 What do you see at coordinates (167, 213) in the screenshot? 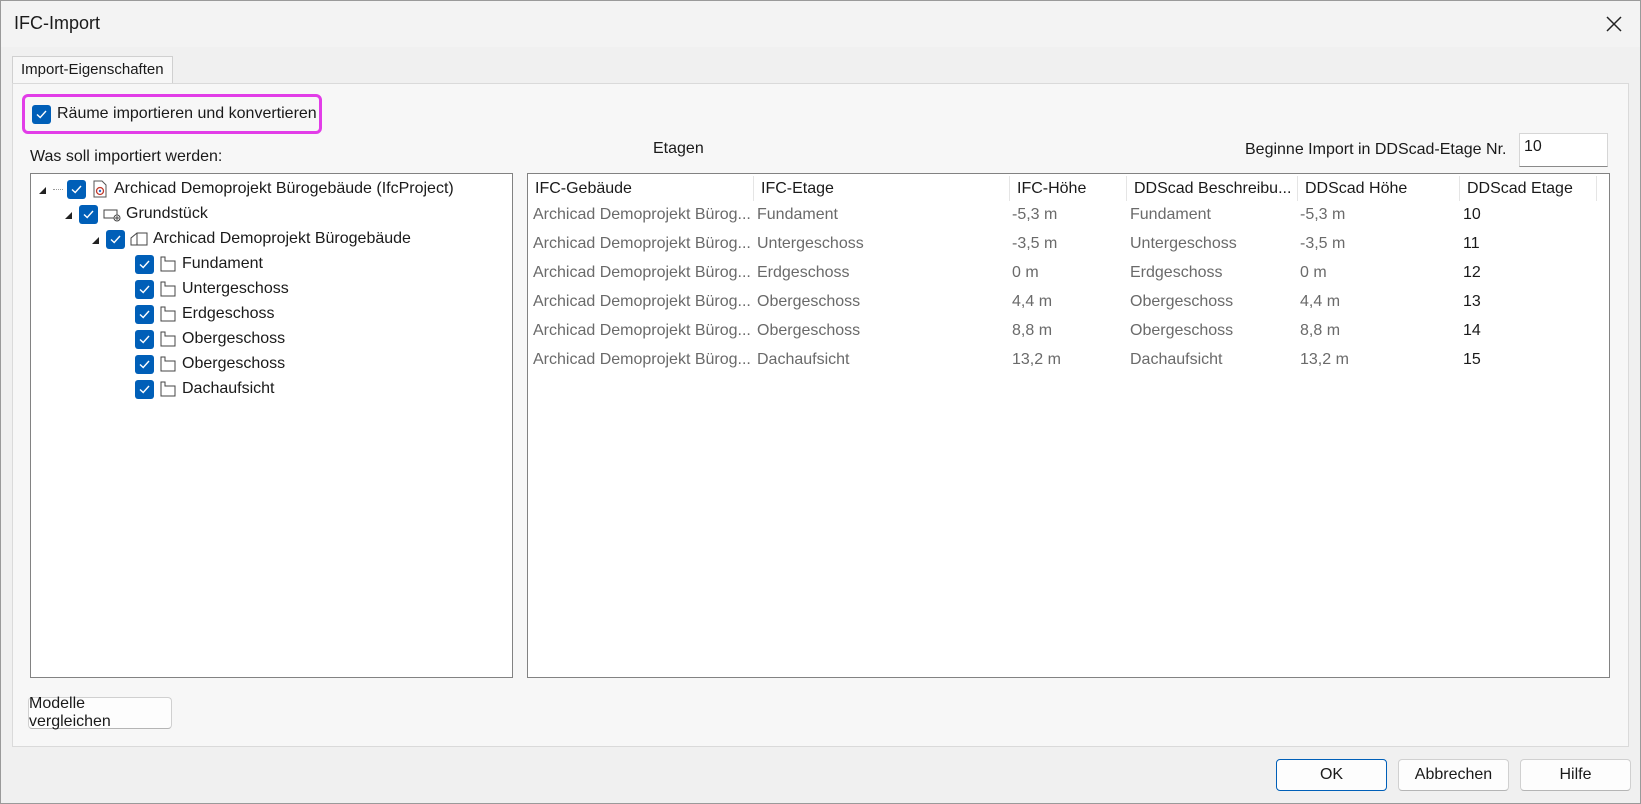
I see `tree-node-label: Grundstück` at bounding box center [167, 213].